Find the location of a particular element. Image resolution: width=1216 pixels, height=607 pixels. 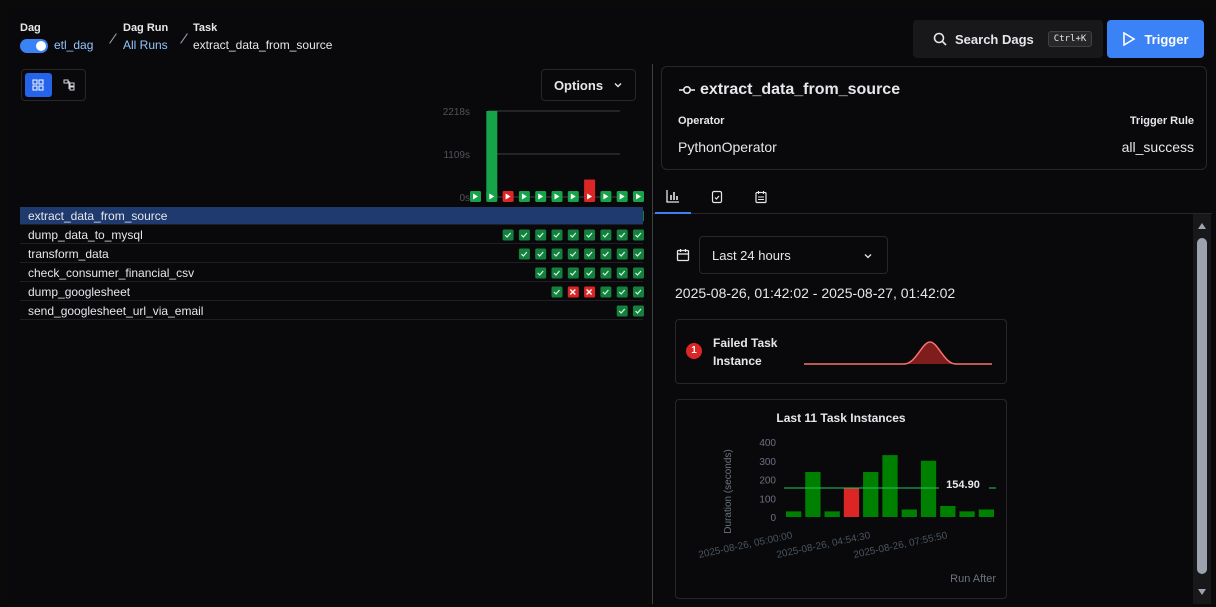

breadcrumb-dag: Dag etl_dag is located at coordinates (56, 37).